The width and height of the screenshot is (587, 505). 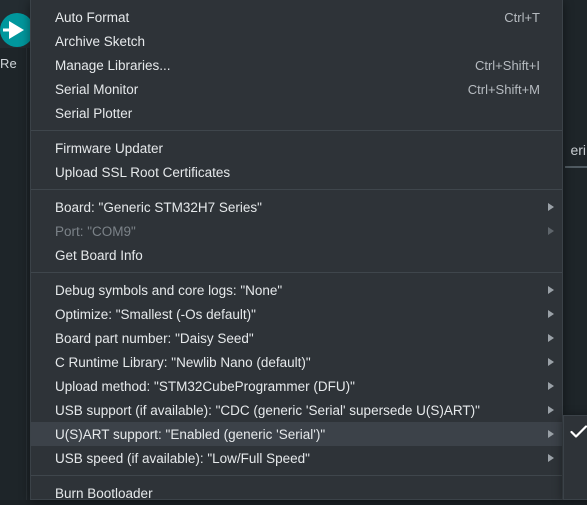 What do you see at coordinates (99, 255) in the screenshot?
I see `menu-item-label: Get Board Info` at bounding box center [99, 255].